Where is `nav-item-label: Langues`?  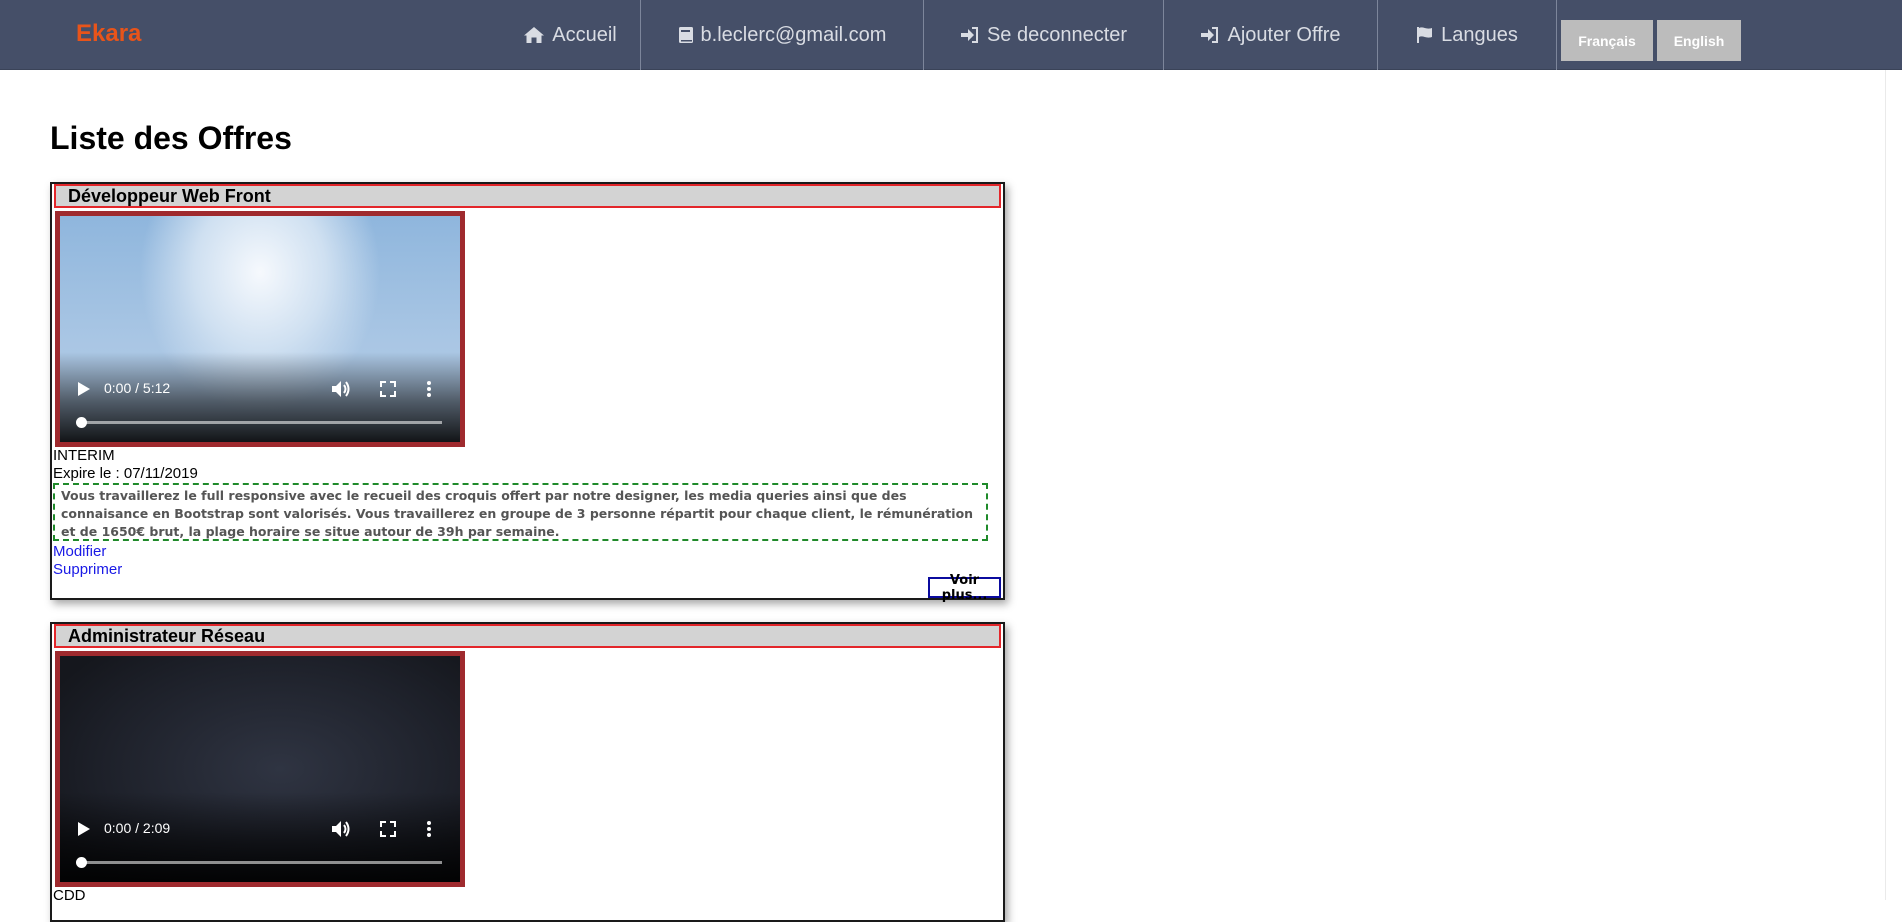
nav-item-label: Langues is located at coordinates (1479, 34).